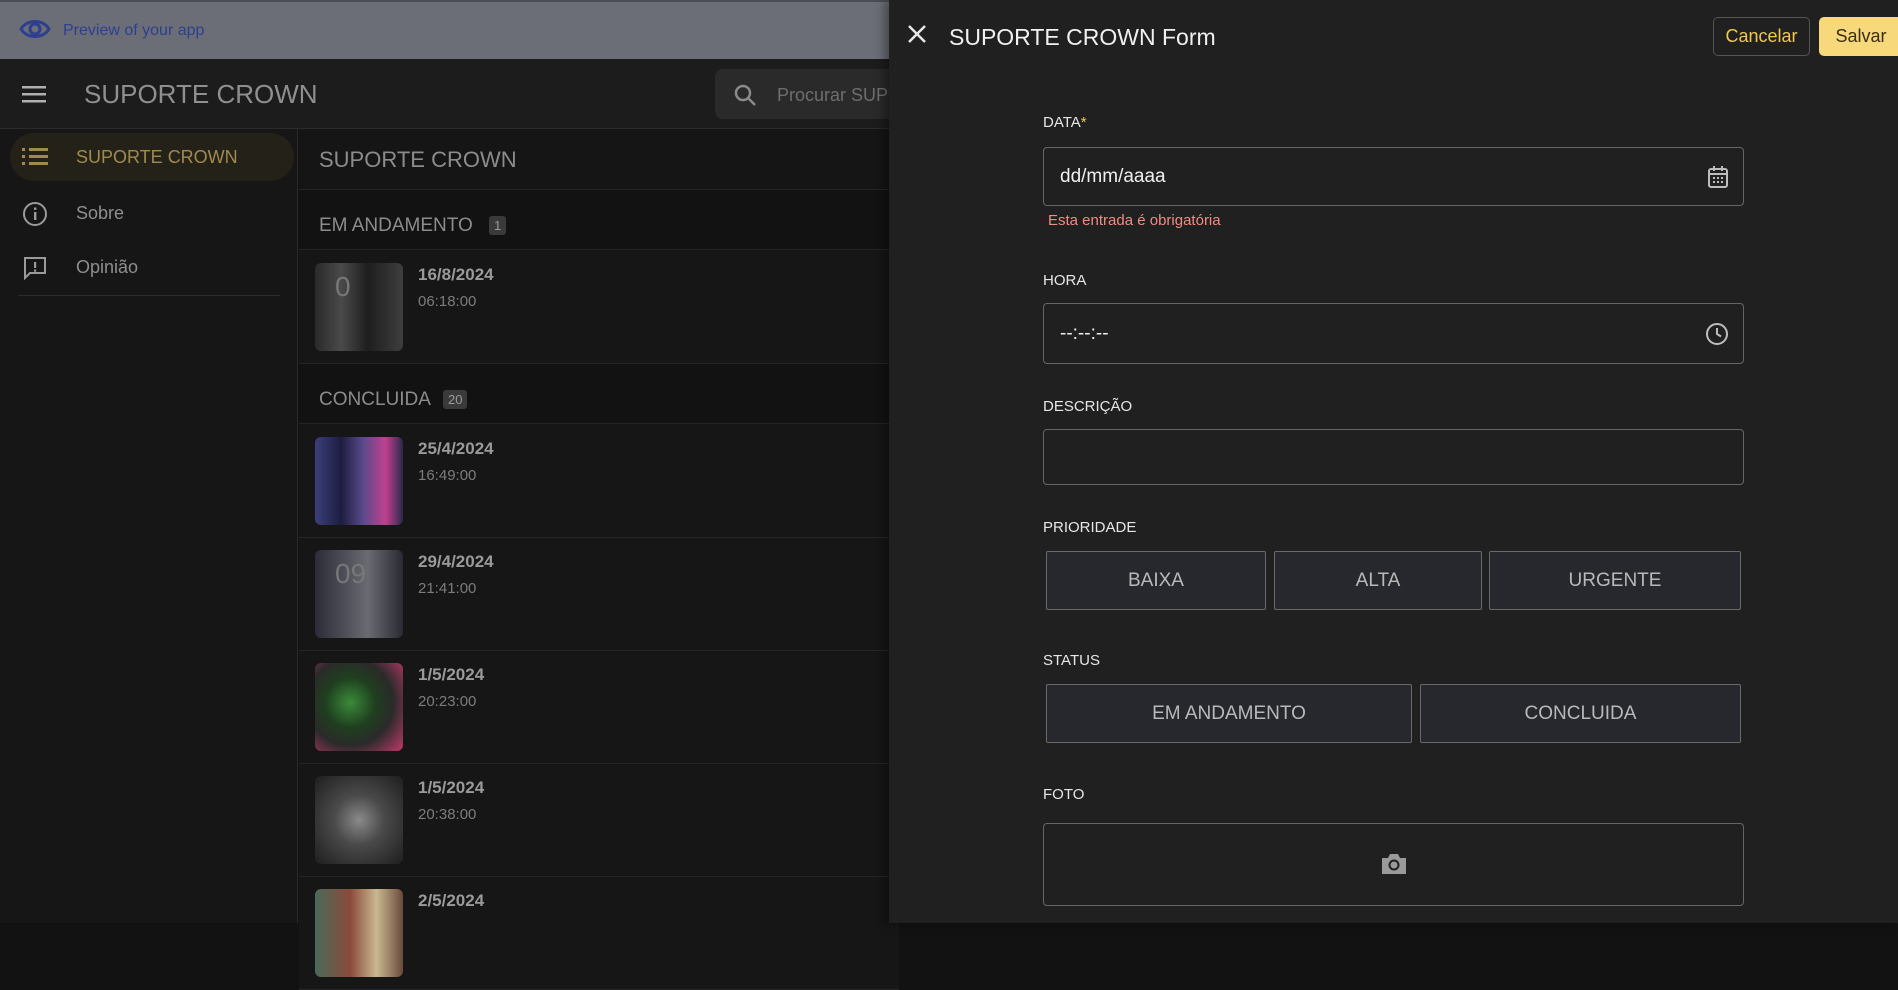  I want to click on search-icon, so click(745, 97).